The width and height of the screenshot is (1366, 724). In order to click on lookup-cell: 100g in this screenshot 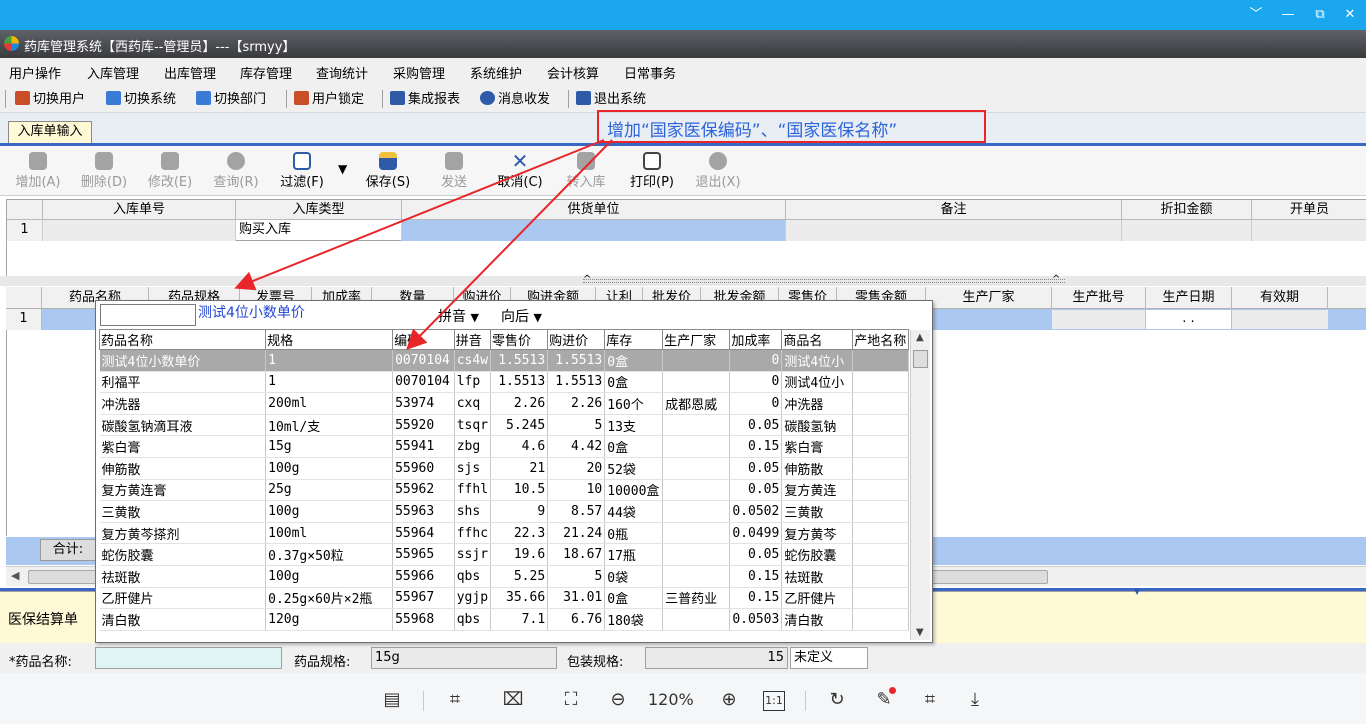, I will do `click(329, 576)`.